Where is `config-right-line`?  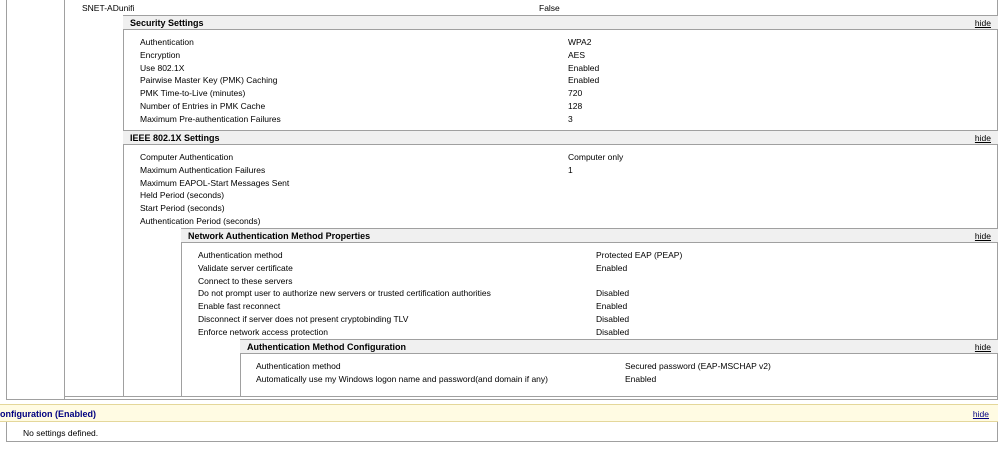
config-right-line is located at coordinates (997, 432).